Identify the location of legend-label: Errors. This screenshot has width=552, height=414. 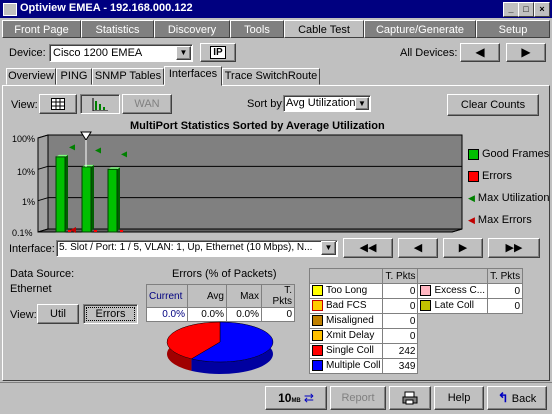
(497, 176).